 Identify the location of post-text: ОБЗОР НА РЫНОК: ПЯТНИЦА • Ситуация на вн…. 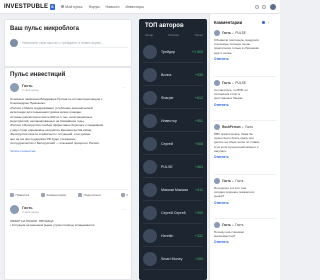
(69, 223).